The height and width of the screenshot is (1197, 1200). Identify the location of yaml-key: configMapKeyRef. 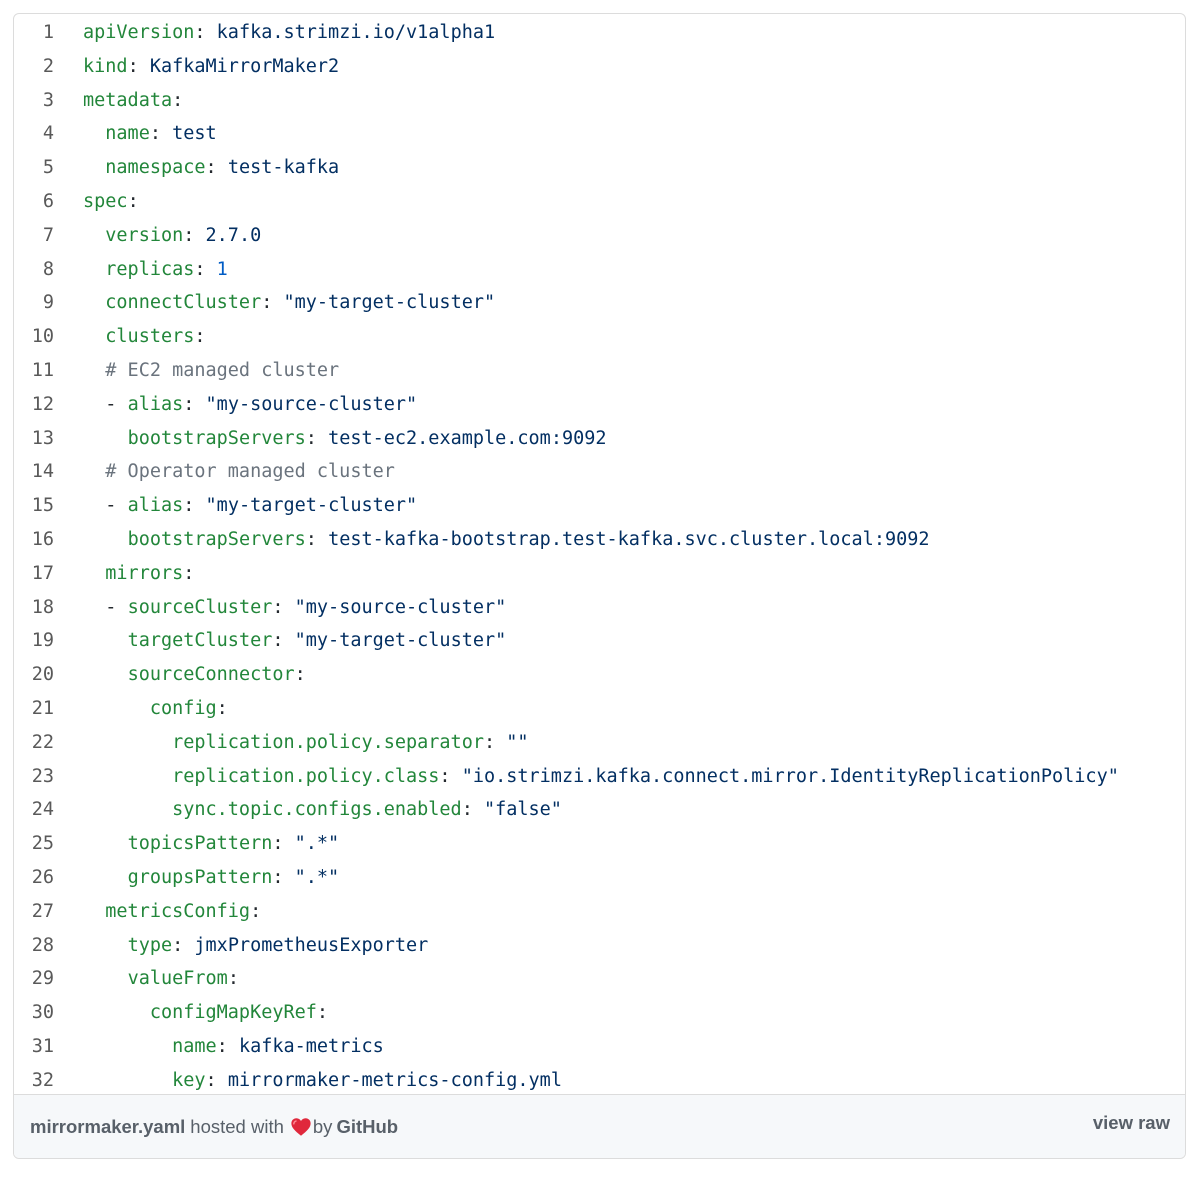
(233, 1013).